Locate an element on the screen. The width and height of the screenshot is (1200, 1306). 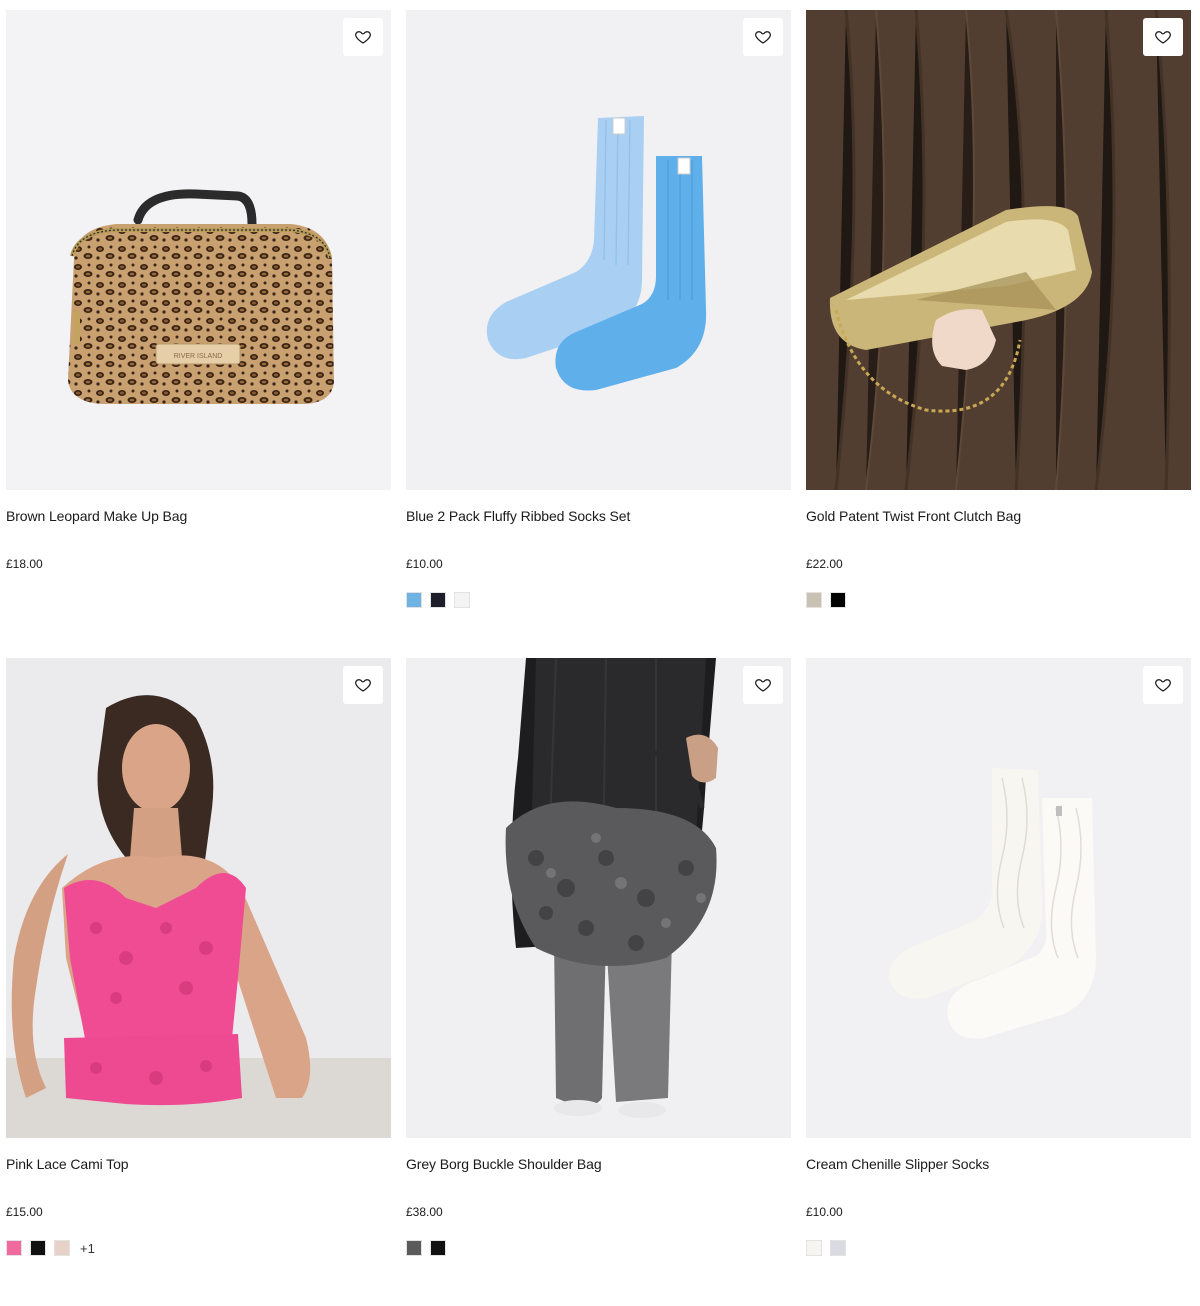
product-name: Brown Leopard Make Up Bag is located at coordinates (96, 516).